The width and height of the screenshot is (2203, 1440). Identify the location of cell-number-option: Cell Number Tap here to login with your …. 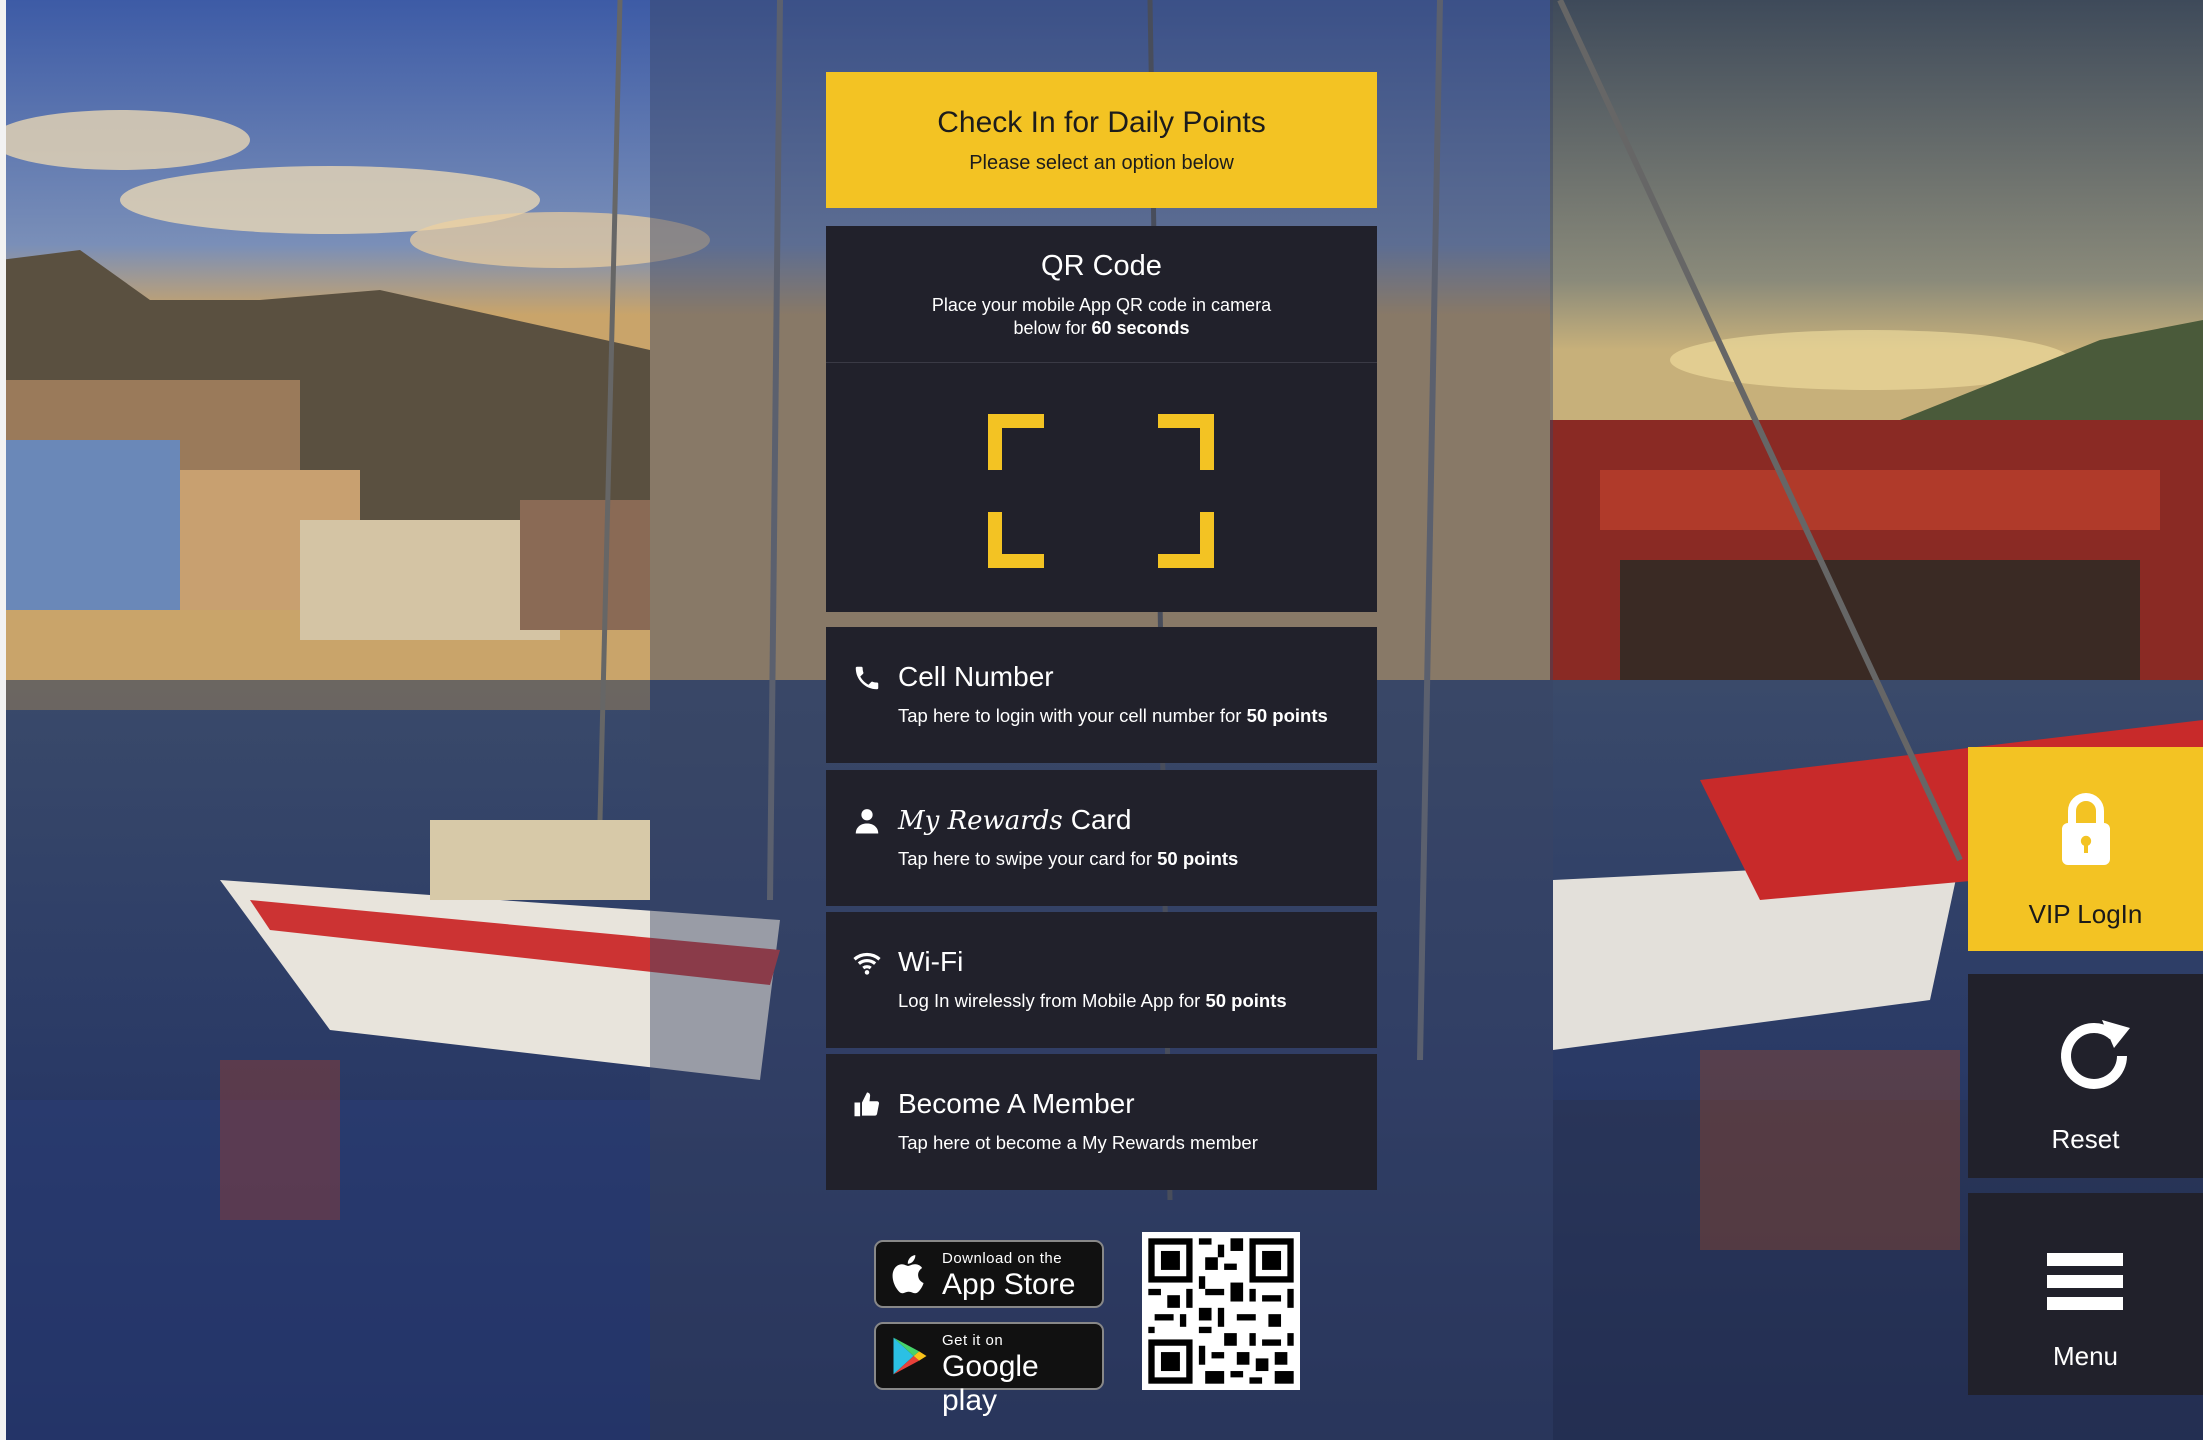
(1101, 695).